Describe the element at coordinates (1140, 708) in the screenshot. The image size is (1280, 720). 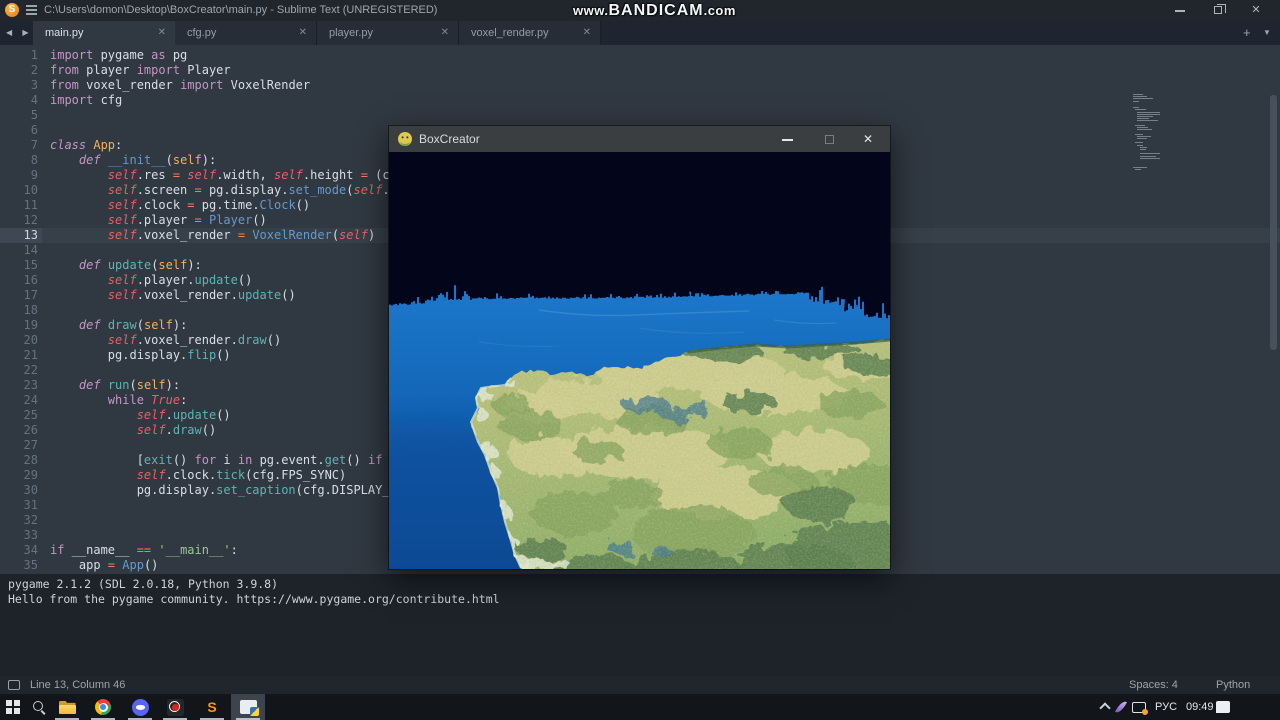
I see `tray-display-icon` at that location.